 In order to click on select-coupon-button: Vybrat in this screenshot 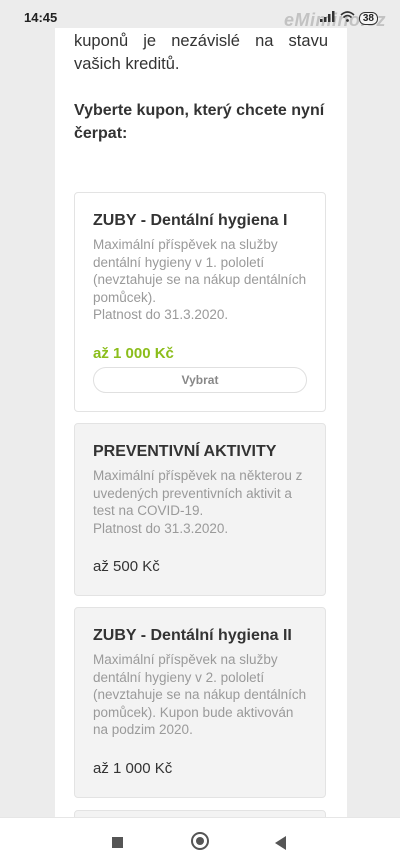, I will do `click(200, 380)`.